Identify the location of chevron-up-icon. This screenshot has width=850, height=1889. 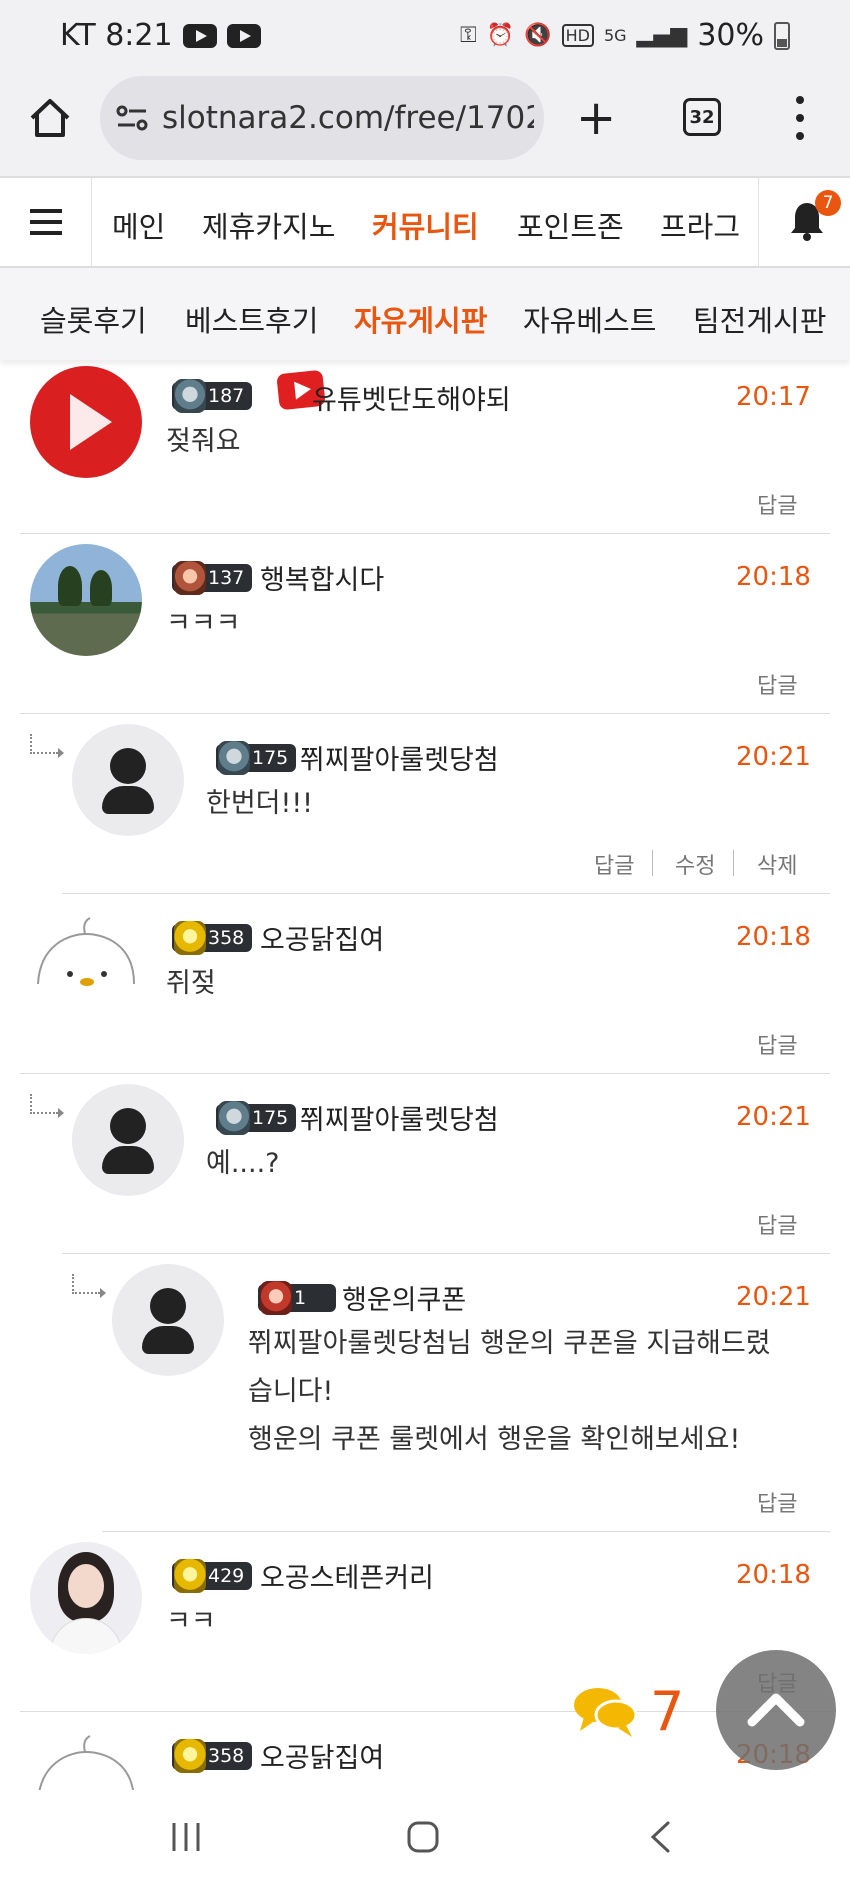
(776, 1710).